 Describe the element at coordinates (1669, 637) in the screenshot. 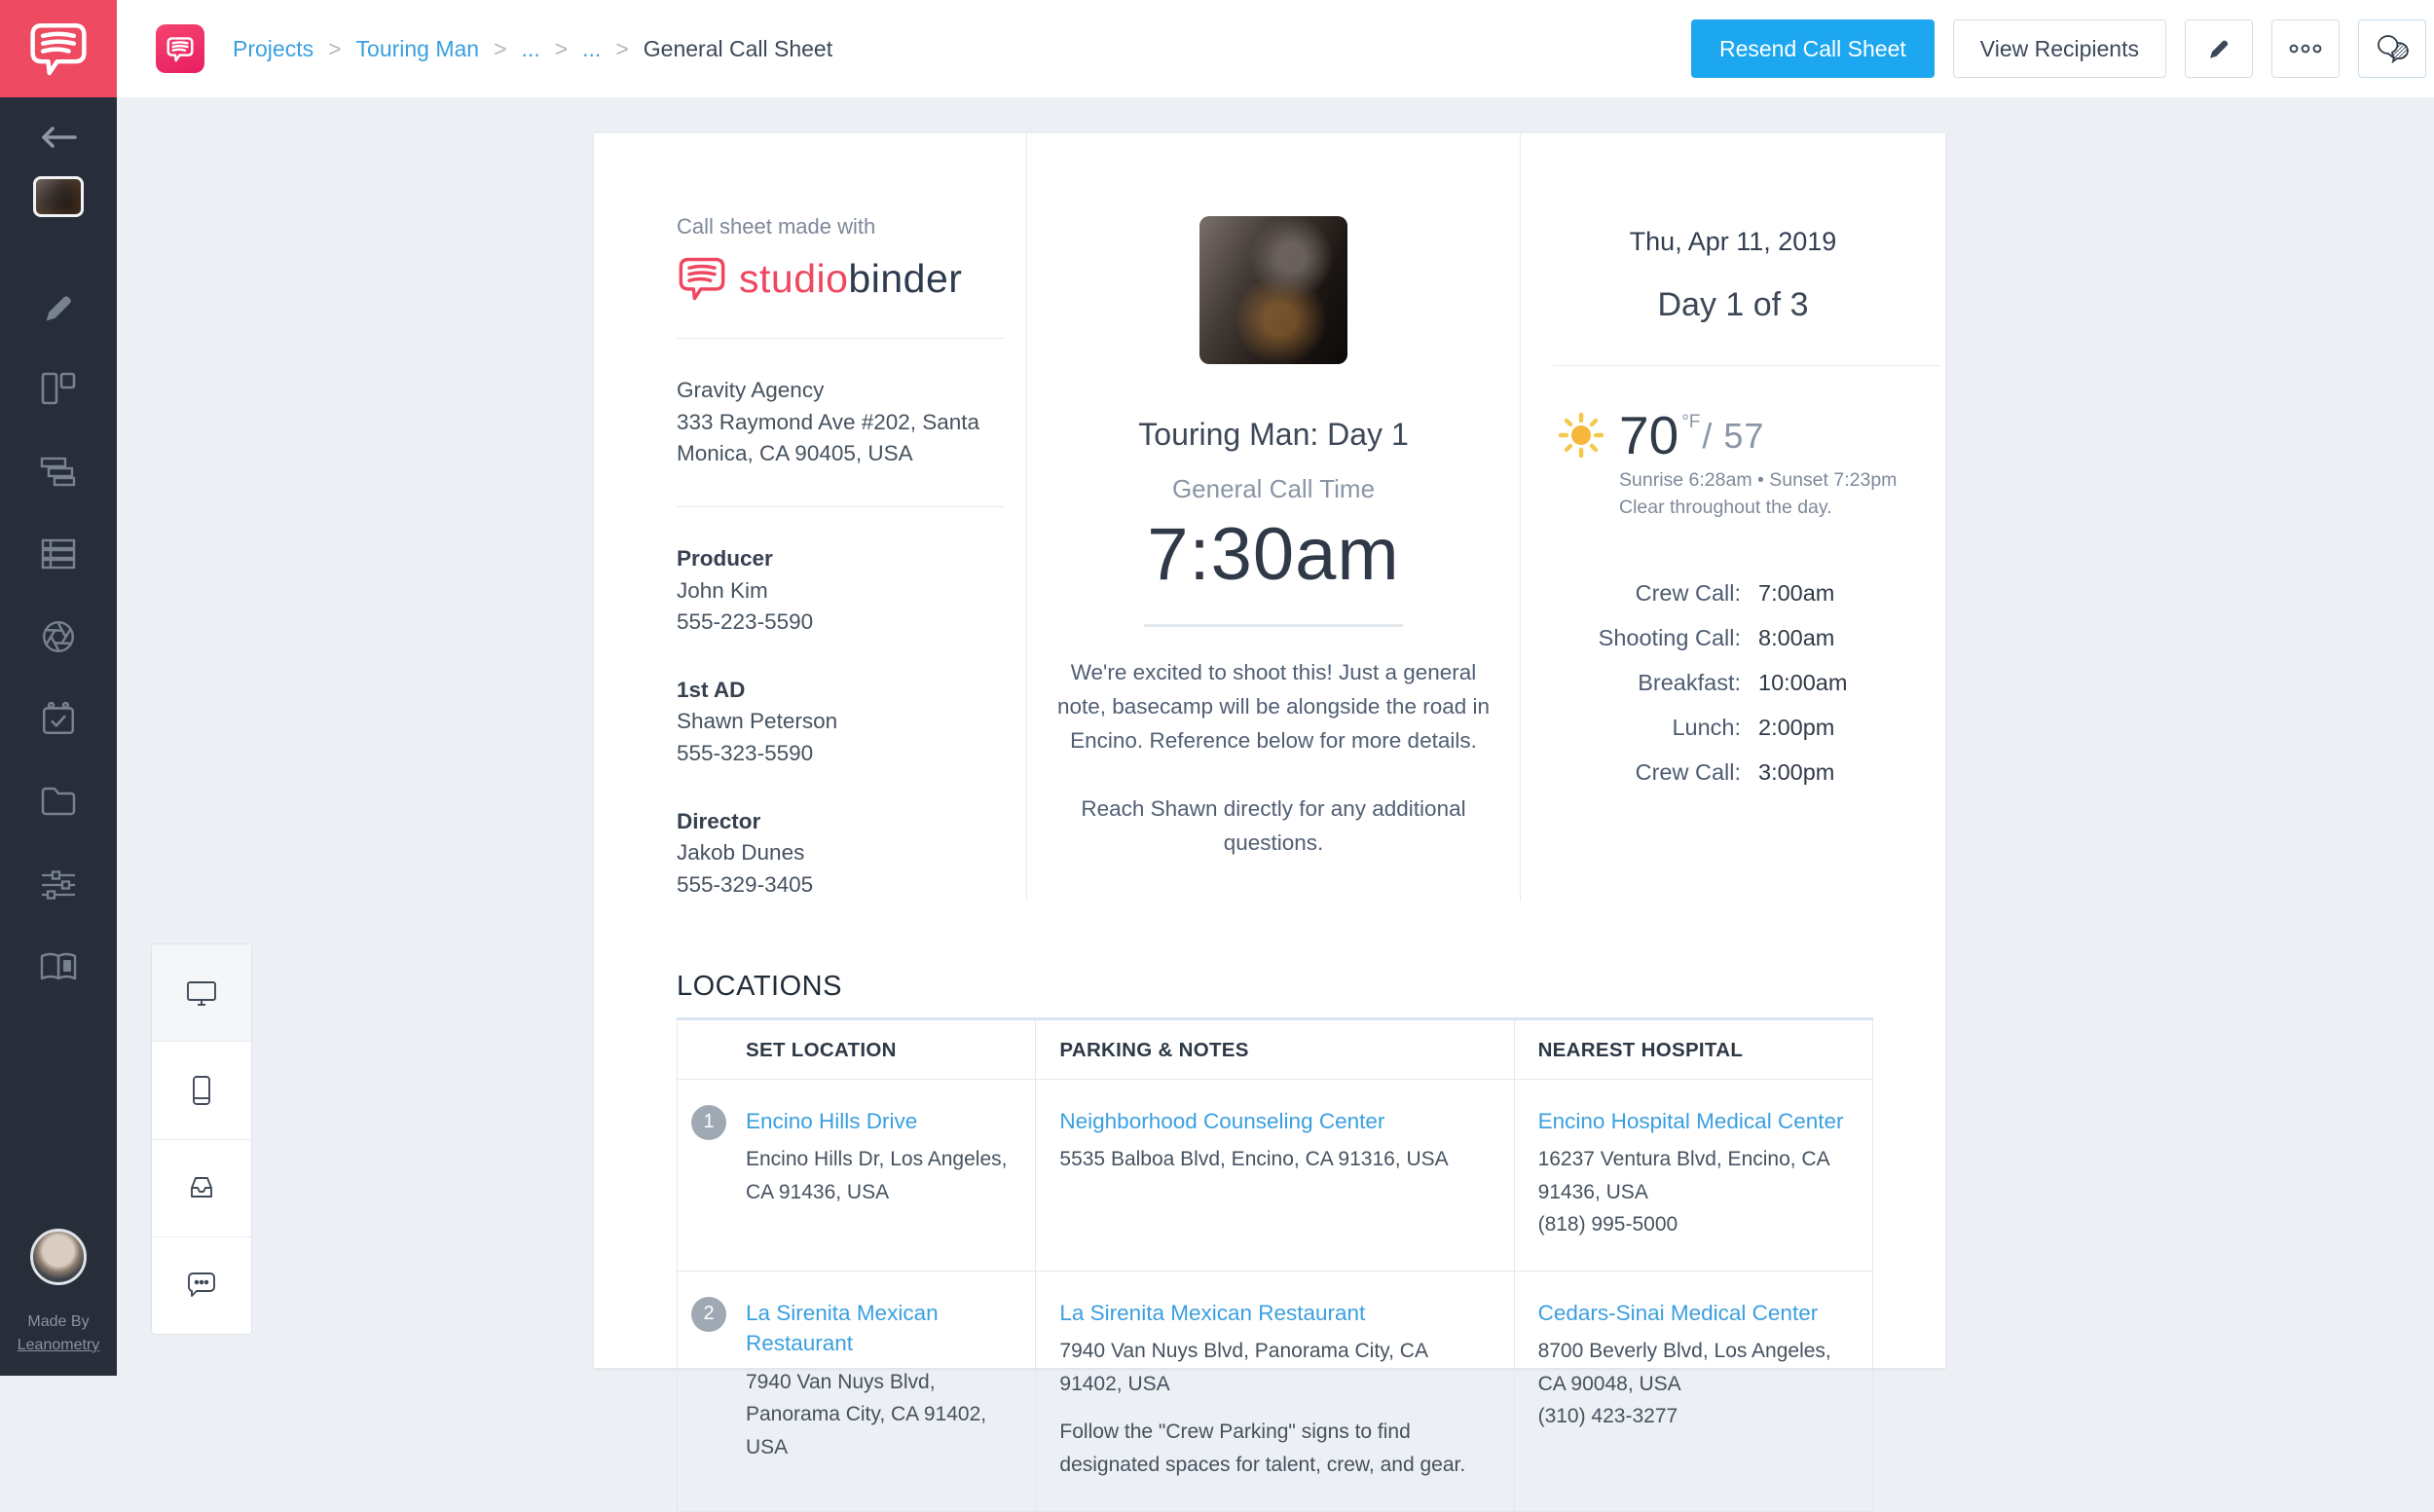

I see `schedule-label: Shooting Call:` at that location.